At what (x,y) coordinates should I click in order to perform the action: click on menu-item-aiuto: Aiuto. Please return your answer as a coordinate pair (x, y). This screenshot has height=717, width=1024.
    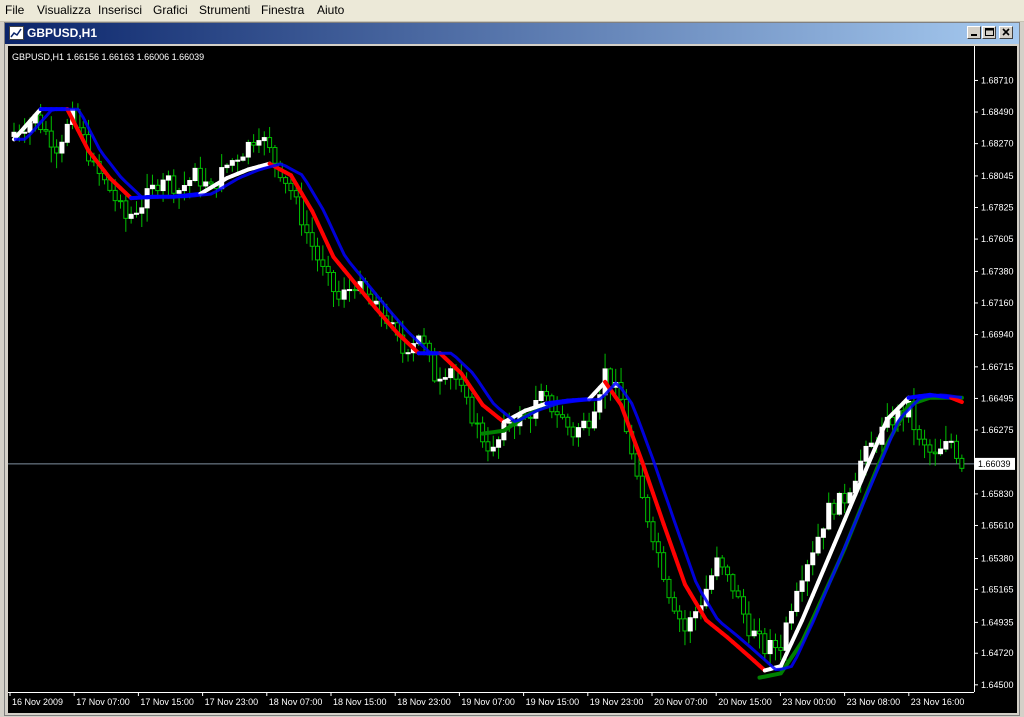
    Looking at the image, I should click on (330, 10).